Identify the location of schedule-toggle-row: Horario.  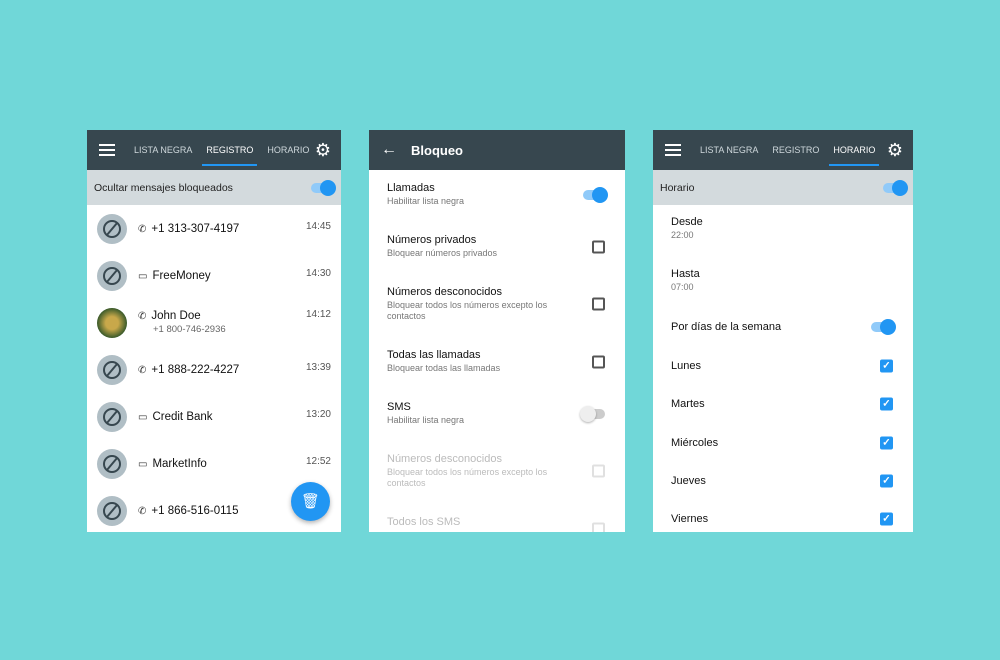
(783, 187).